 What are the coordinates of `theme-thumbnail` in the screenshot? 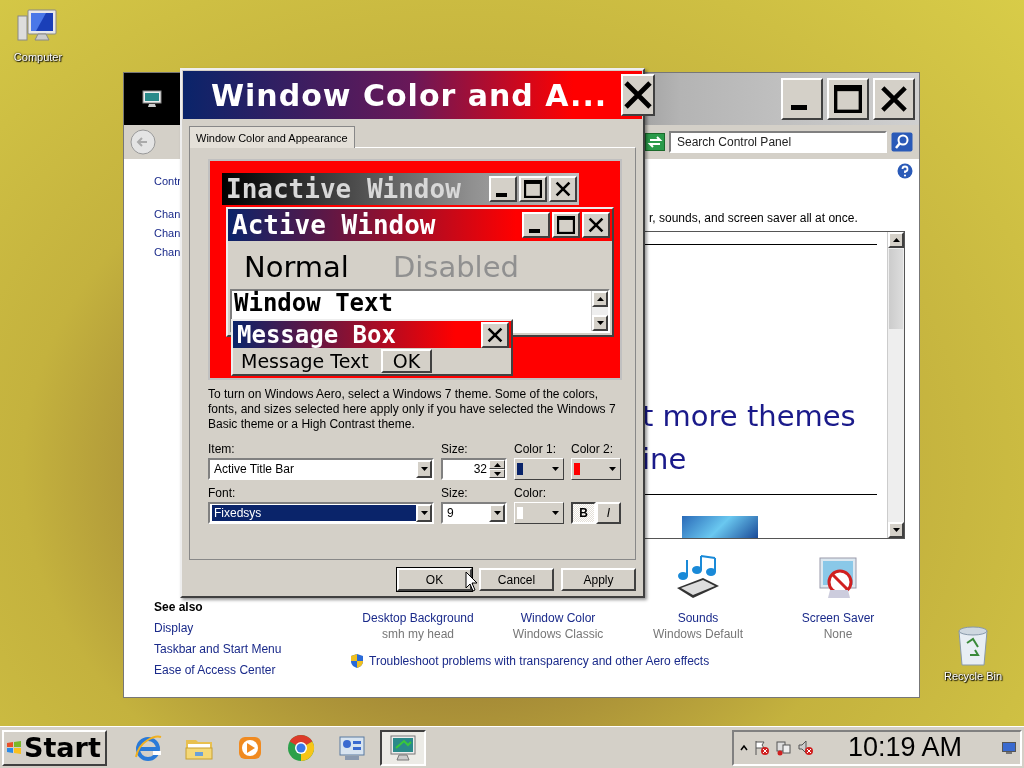 It's located at (720, 527).